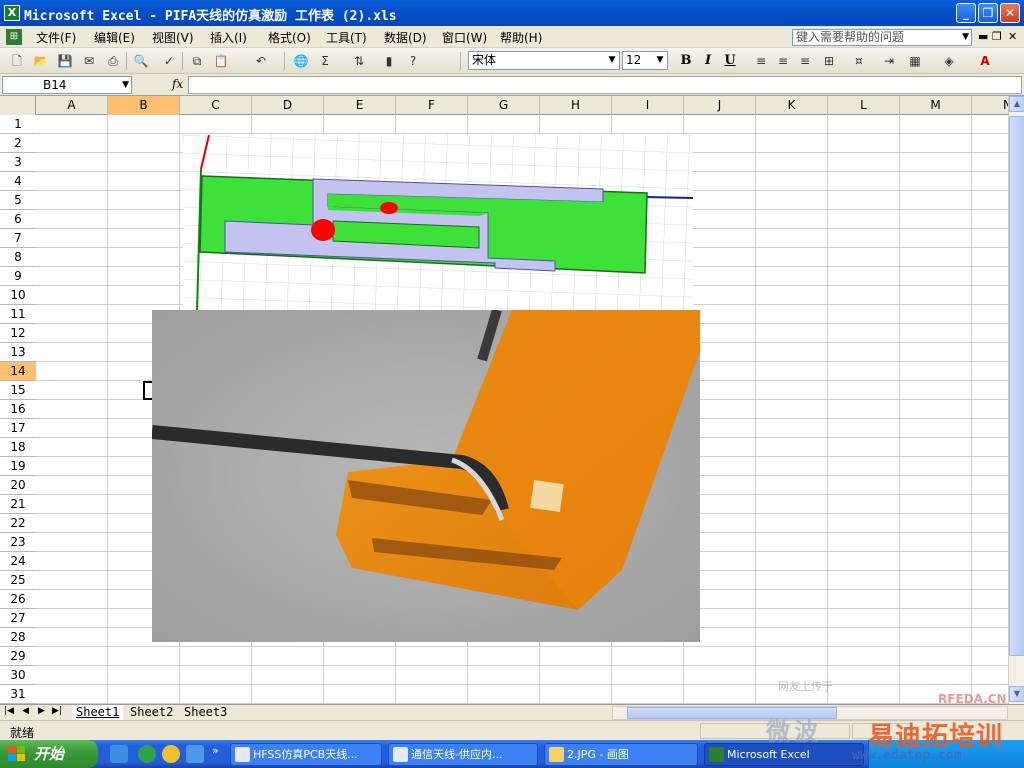 The width and height of the screenshot is (1024, 768). What do you see at coordinates (177, 84) in the screenshot?
I see `function-icon: fx` at bounding box center [177, 84].